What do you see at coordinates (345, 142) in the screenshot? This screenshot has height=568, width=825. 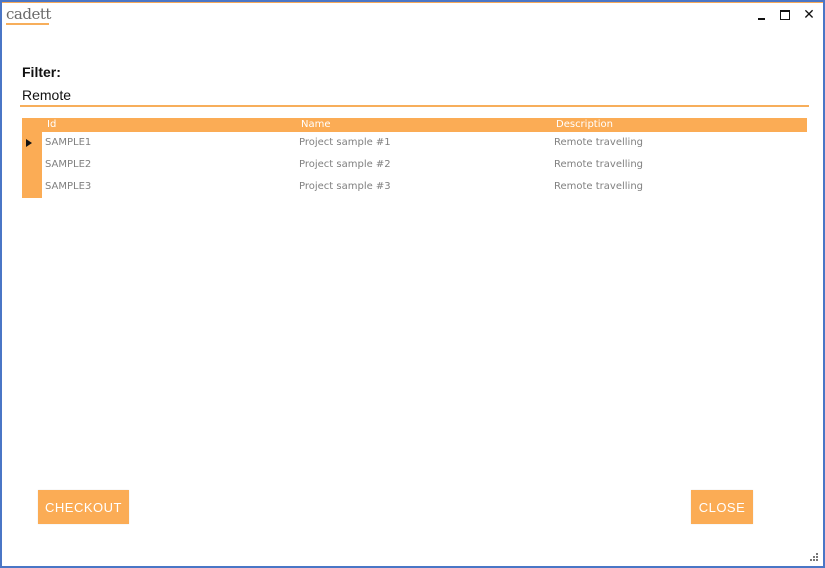 I see `cell-name: Project sample #1` at bounding box center [345, 142].